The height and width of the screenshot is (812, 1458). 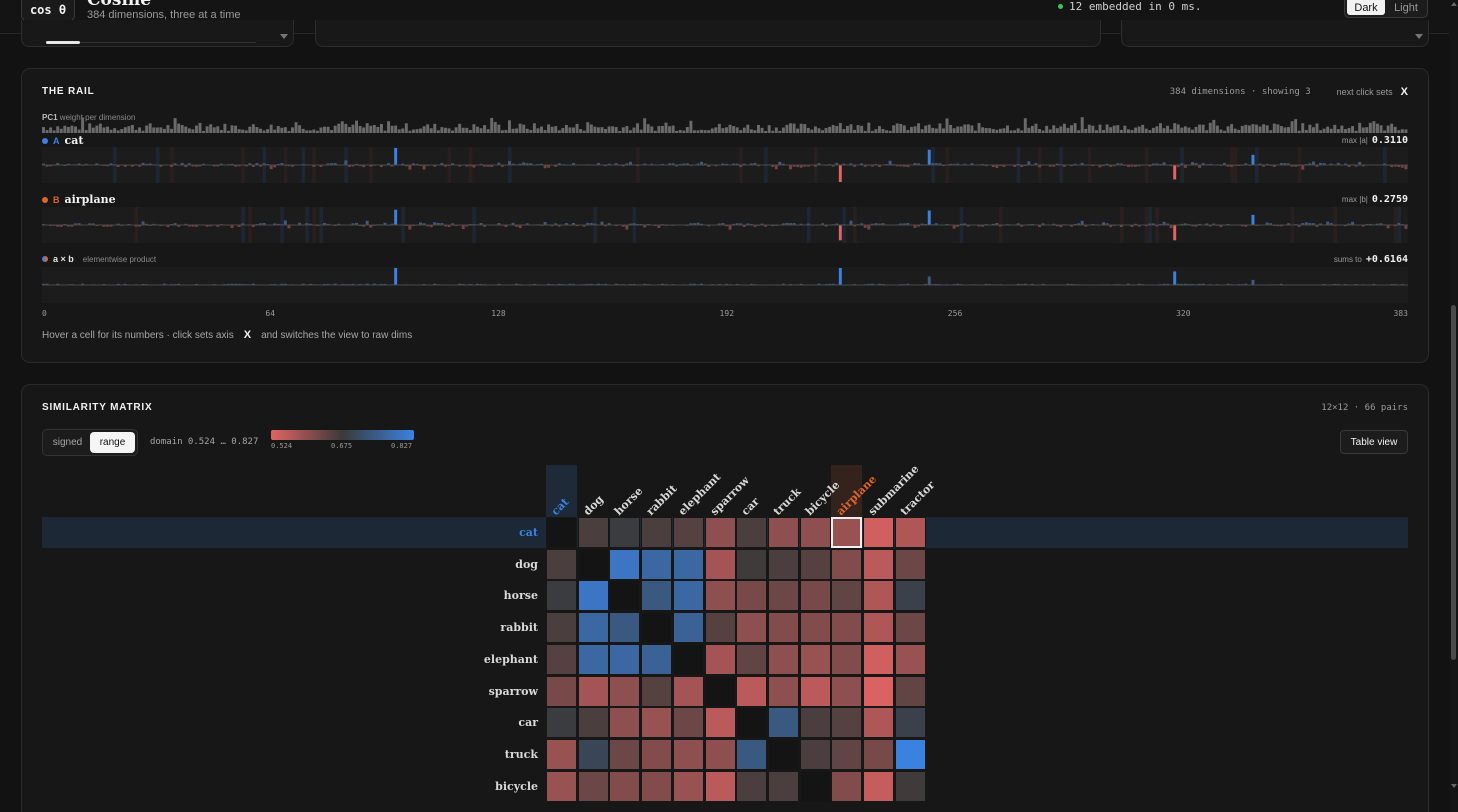 What do you see at coordinates (662, 500) in the screenshot?
I see `col-label-rabbit: rabbit` at bounding box center [662, 500].